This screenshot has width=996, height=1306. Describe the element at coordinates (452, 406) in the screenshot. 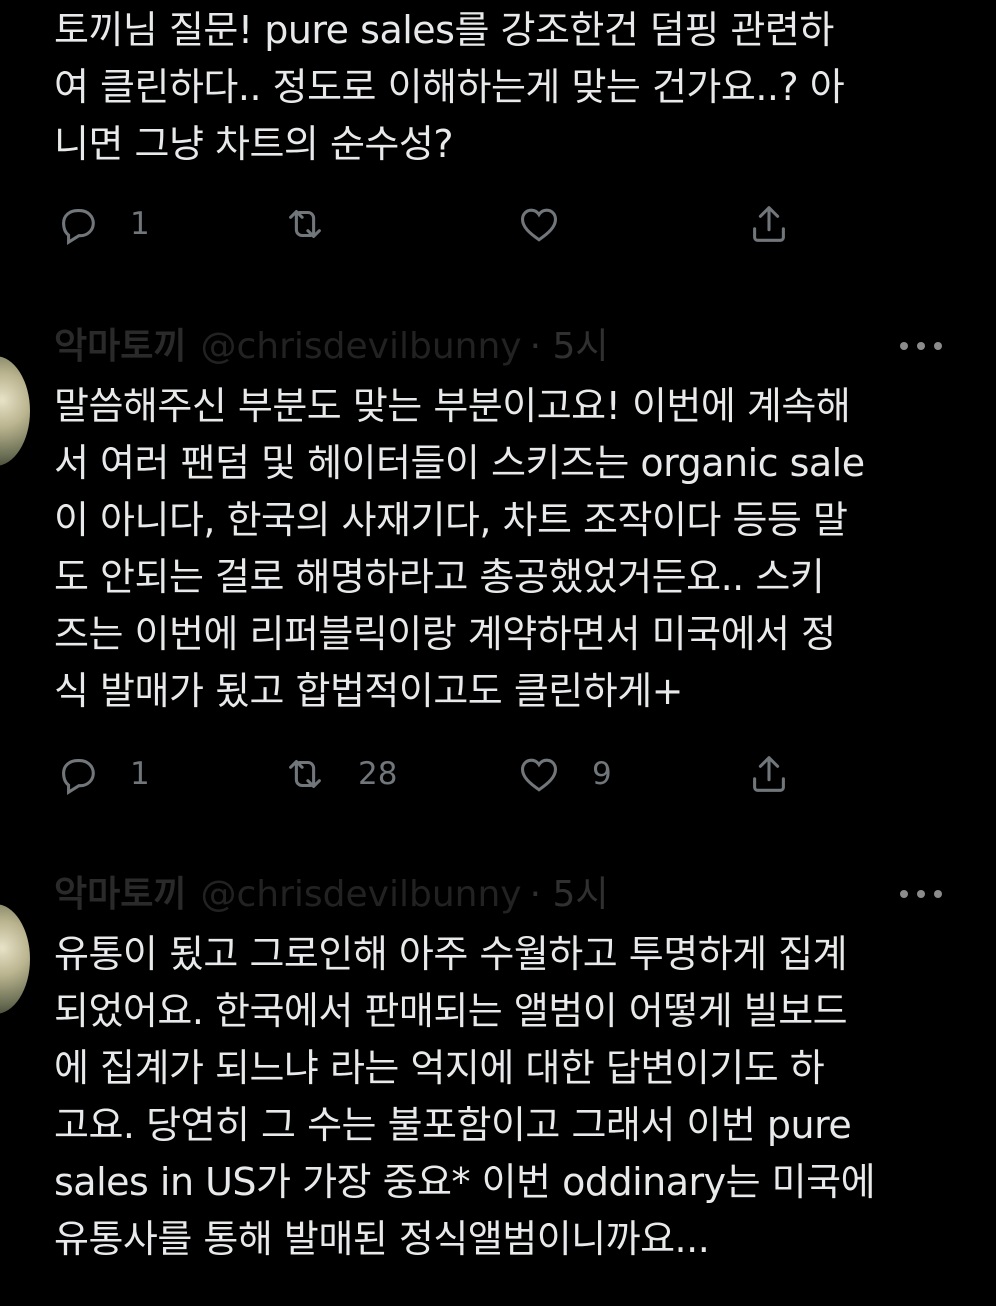

I see `tweet-text-line: 말씀해주신 부분도 맞는 부분이고요! 이번에 계속해` at that location.